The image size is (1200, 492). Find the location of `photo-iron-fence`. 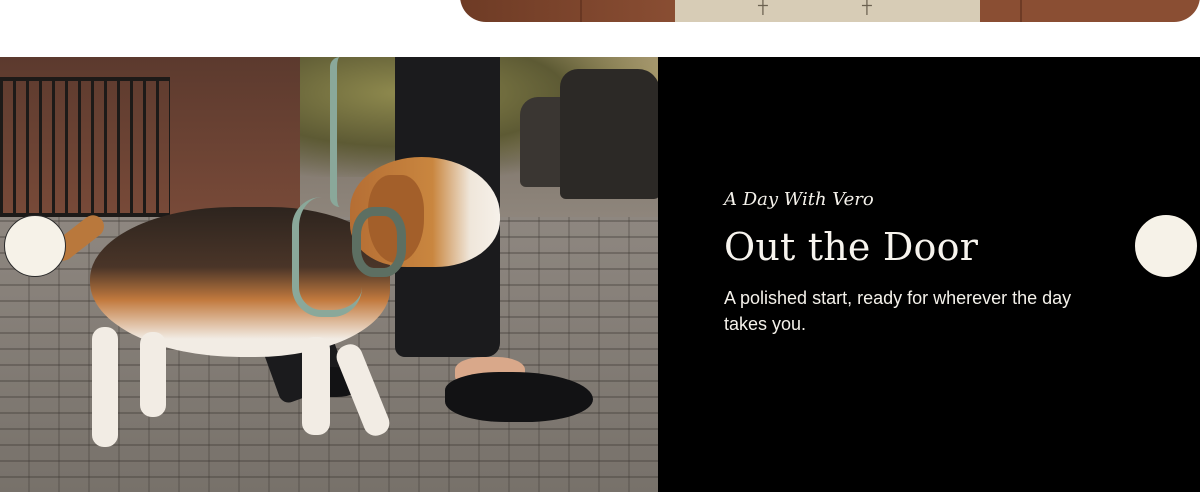

photo-iron-fence is located at coordinates (85, 147).